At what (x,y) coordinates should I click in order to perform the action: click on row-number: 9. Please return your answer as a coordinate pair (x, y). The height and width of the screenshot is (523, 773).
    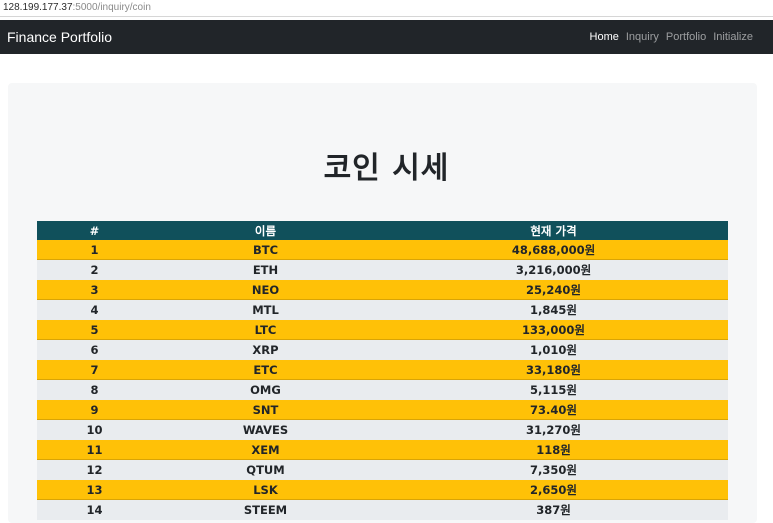
    Looking at the image, I should click on (94, 409).